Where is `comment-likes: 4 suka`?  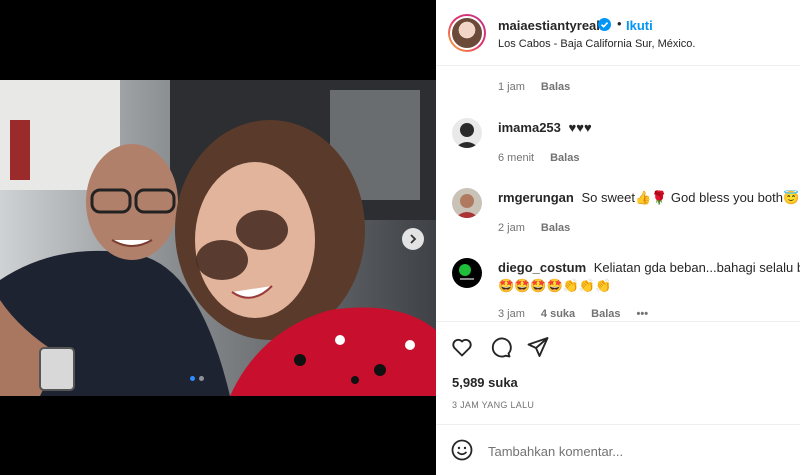
comment-likes: 4 suka is located at coordinates (558, 314).